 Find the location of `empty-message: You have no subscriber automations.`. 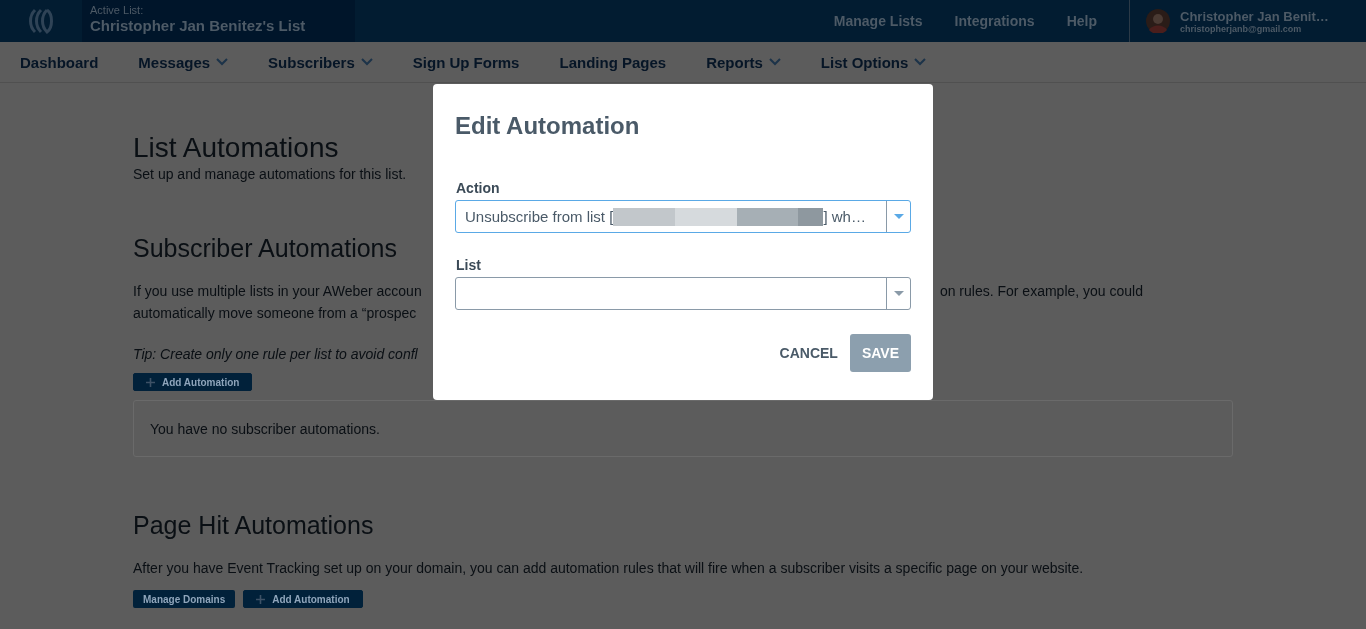

empty-message: You have no subscriber automations. is located at coordinates (265, 428).